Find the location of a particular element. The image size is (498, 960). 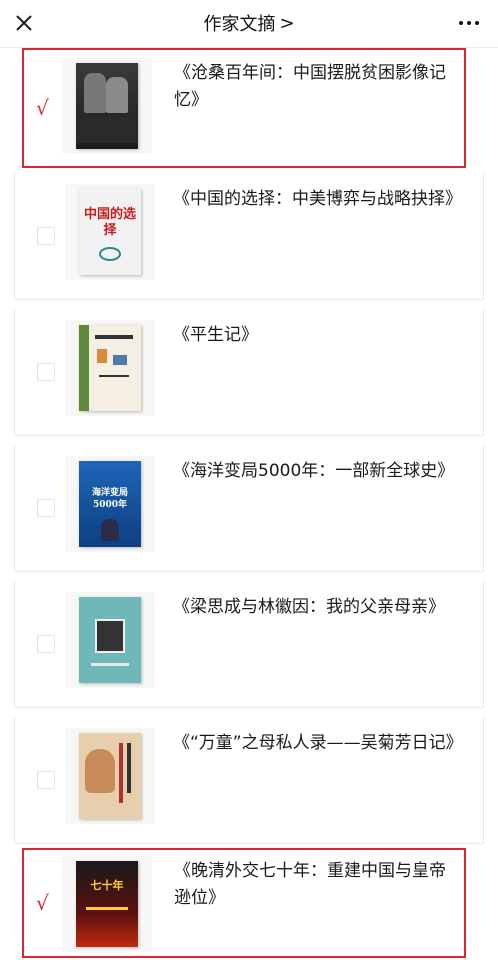

list-item: 海洋变局5000年 《海洋变局5000年：一部新全球史》 is located at coordinates (249, 508).